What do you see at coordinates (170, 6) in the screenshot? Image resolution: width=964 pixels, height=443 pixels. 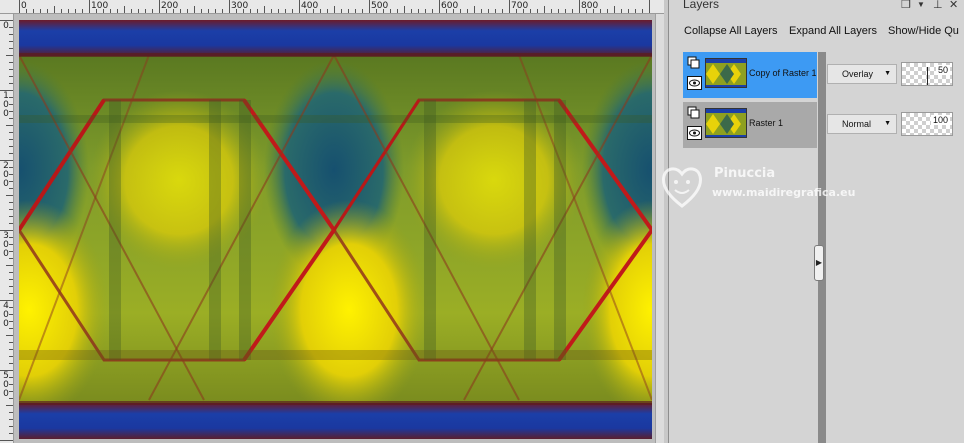 I see `ruler-label: 200` at bounding box center [170, 6].